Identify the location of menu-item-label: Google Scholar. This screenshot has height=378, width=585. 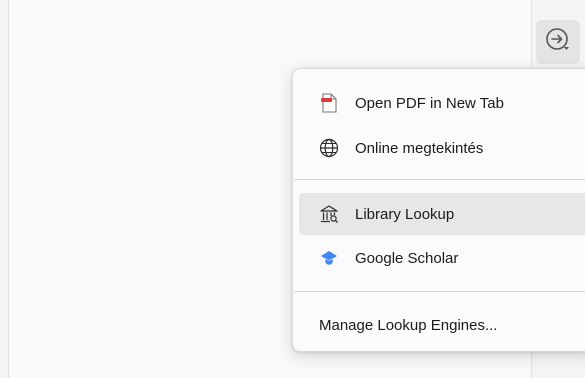
(407, 258).